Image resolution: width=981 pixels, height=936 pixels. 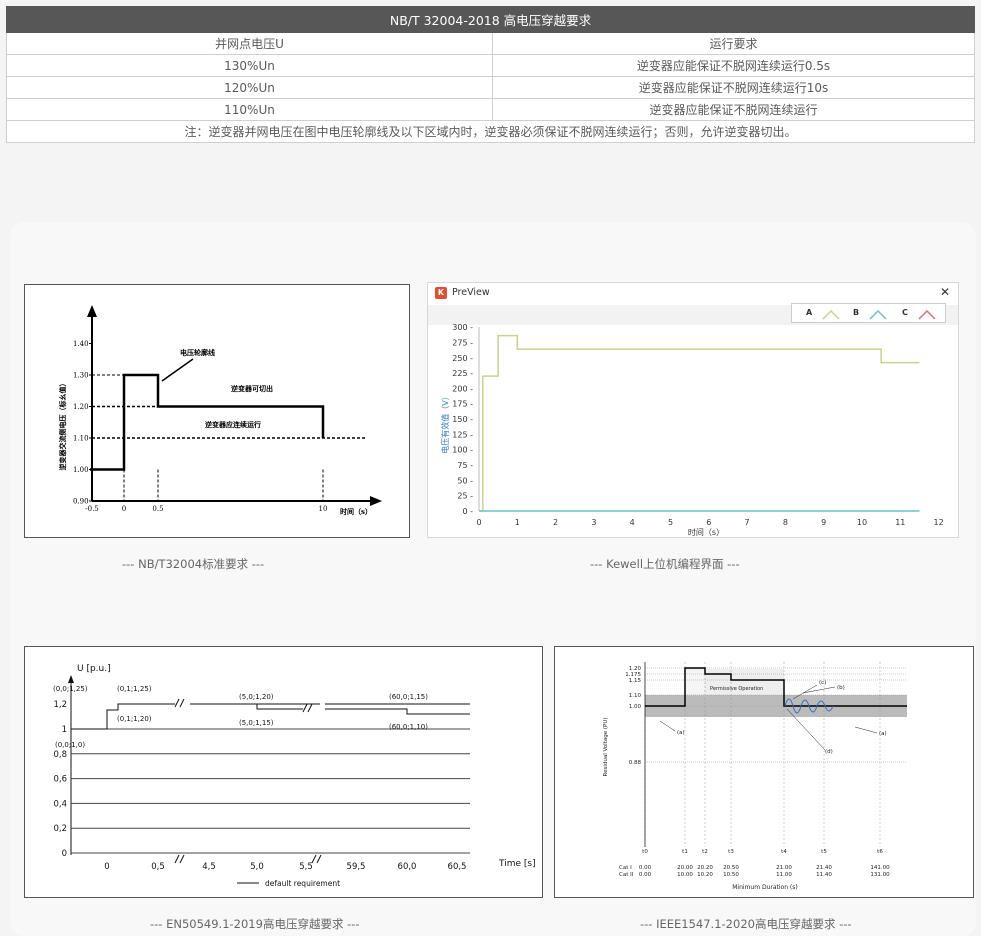 What do you see at coordinates (306, 867) in the screenshot?
I see `x-tick-label: 5,5` at bounding box center [306, 867].